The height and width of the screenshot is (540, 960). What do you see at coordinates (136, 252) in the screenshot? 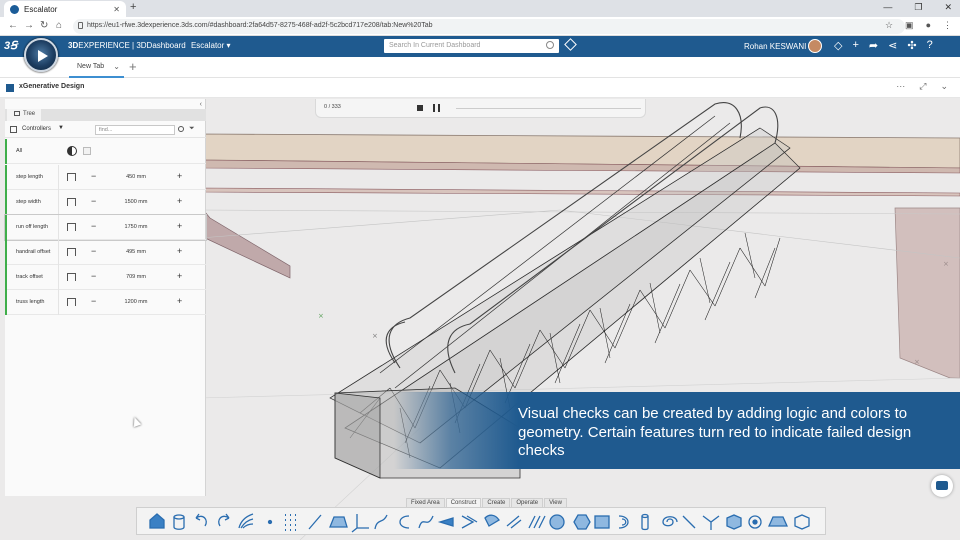
I see `value-field: 495 mm` at bounding box center [136, 252].